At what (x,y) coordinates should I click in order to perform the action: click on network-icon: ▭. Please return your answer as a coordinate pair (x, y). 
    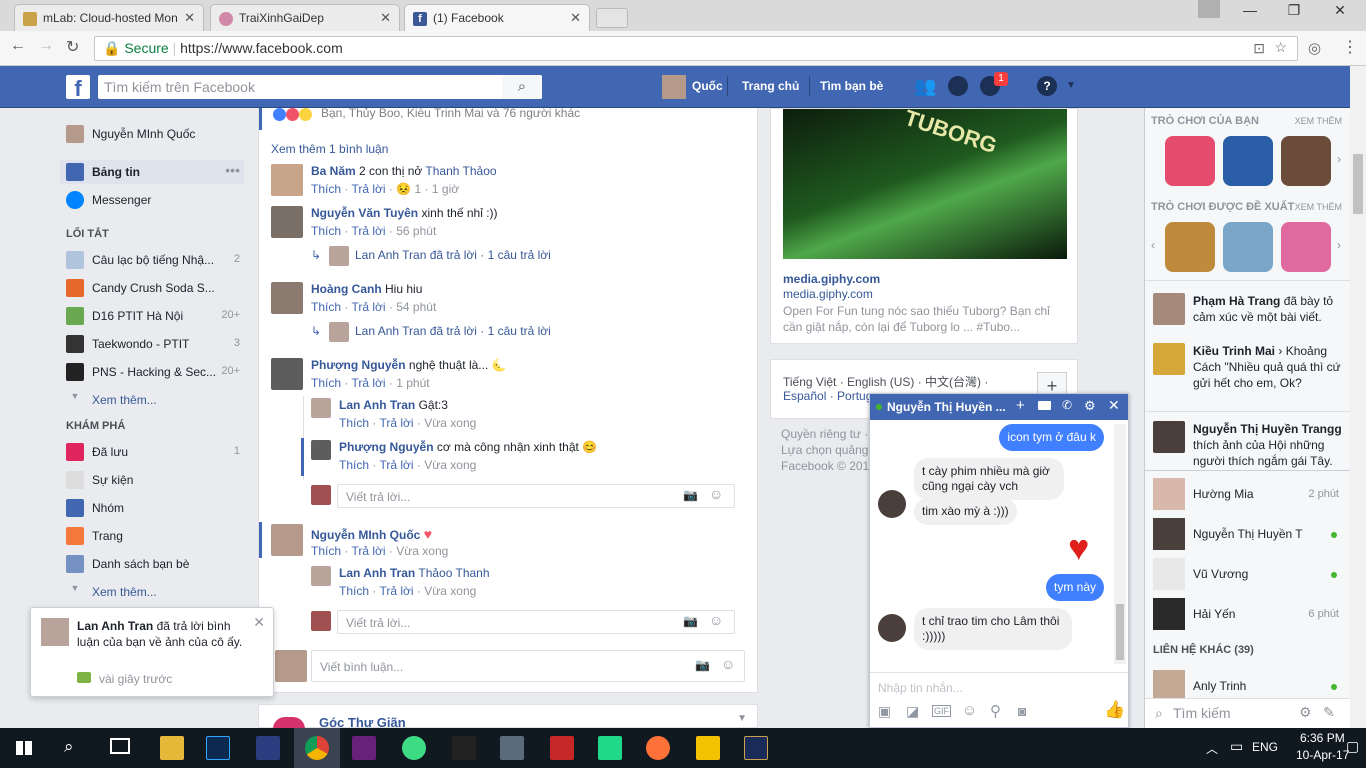
    Looking at the image, I should click on (1236, 746).